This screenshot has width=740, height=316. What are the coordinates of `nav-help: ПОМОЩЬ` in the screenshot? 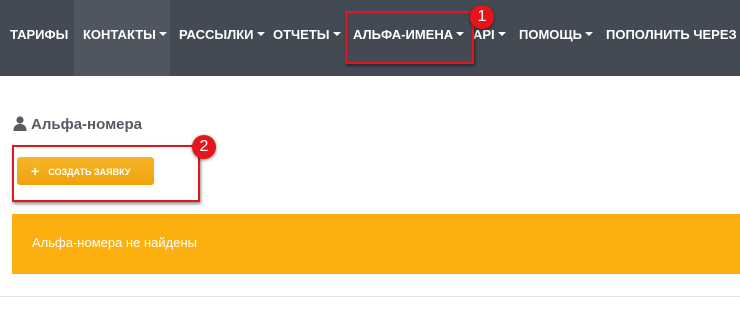 It's located at (556, 38).